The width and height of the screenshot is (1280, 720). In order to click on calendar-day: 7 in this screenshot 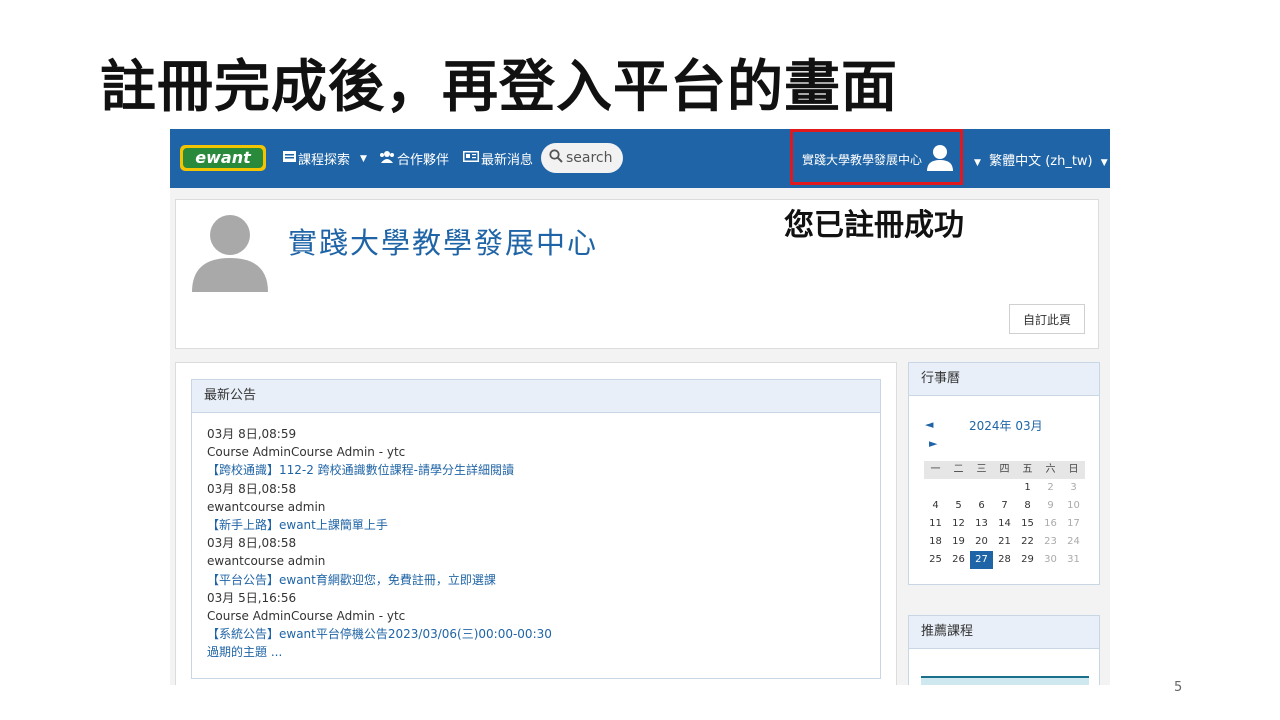, I will do `click(1004, 506)`.